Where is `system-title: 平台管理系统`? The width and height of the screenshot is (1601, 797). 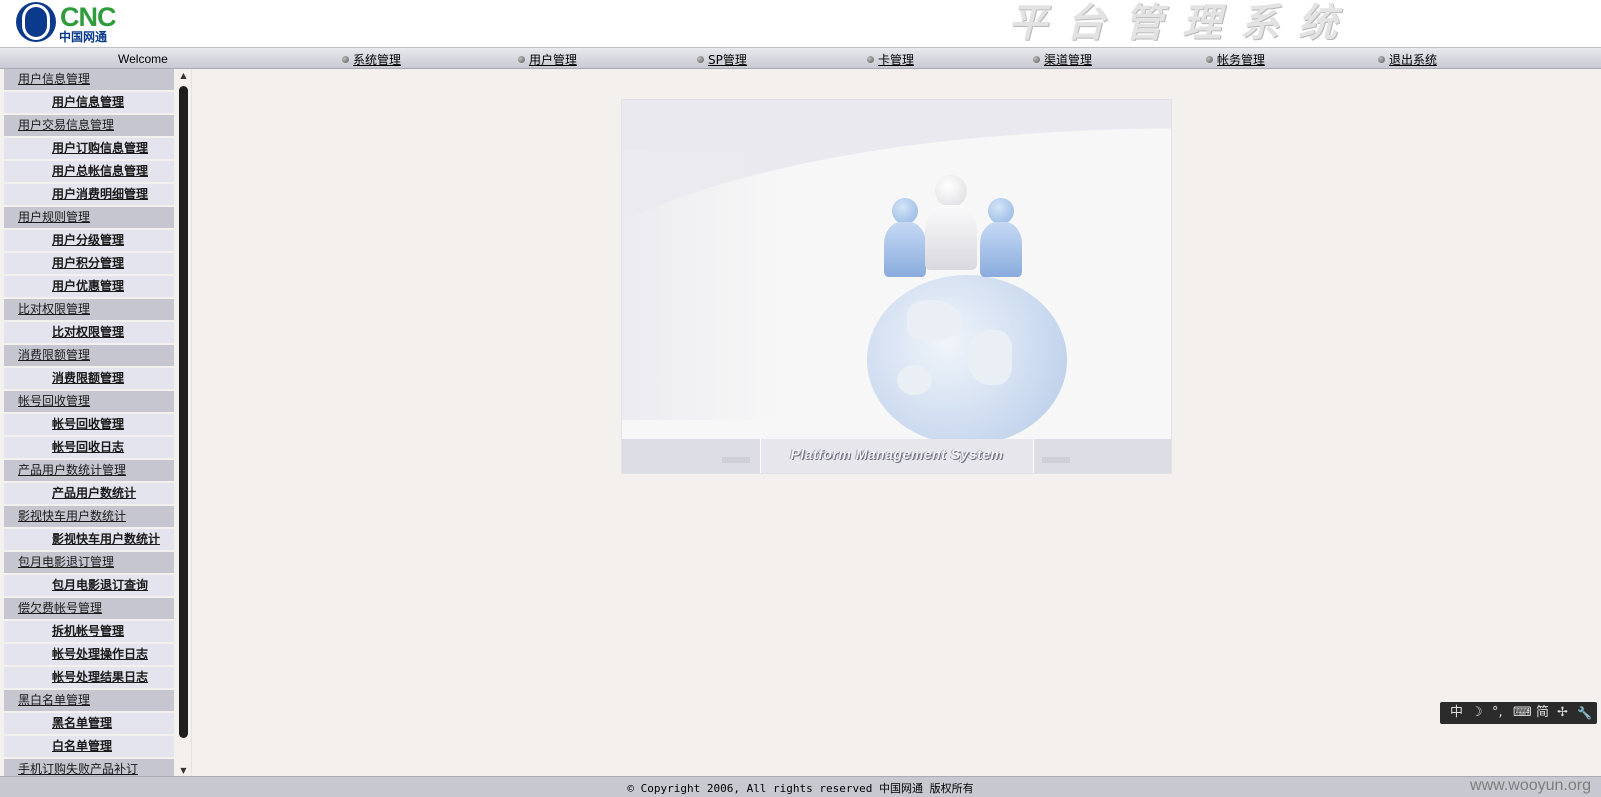
system-title: 平台管理系统 is located at coordinates (1182, 23).